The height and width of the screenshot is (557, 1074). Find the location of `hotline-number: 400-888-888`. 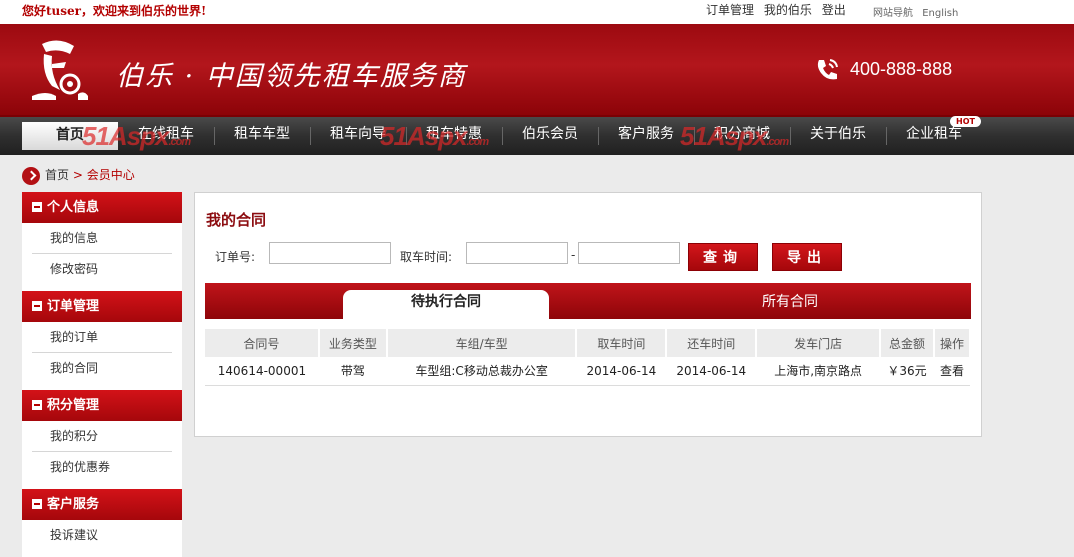

hotline-number: 400-888-888 is located at coordinates (901, 69).